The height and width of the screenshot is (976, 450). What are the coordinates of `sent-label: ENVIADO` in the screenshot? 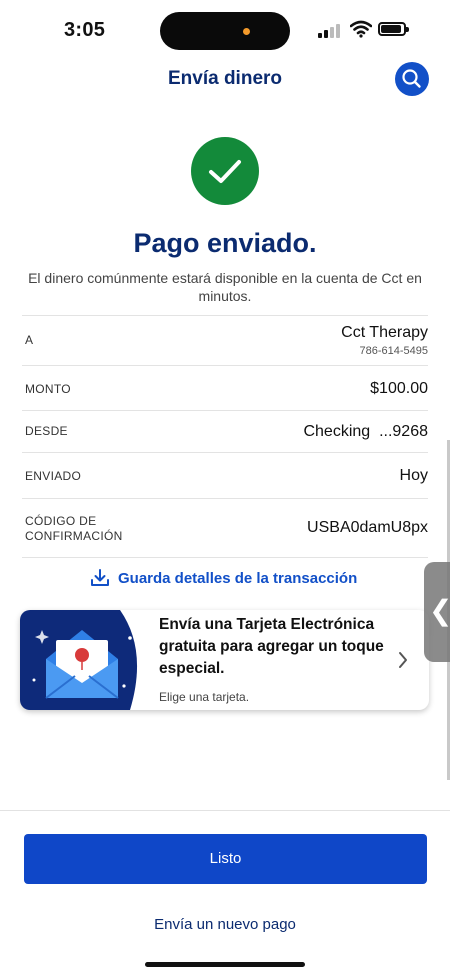 It's located at (53, 476).